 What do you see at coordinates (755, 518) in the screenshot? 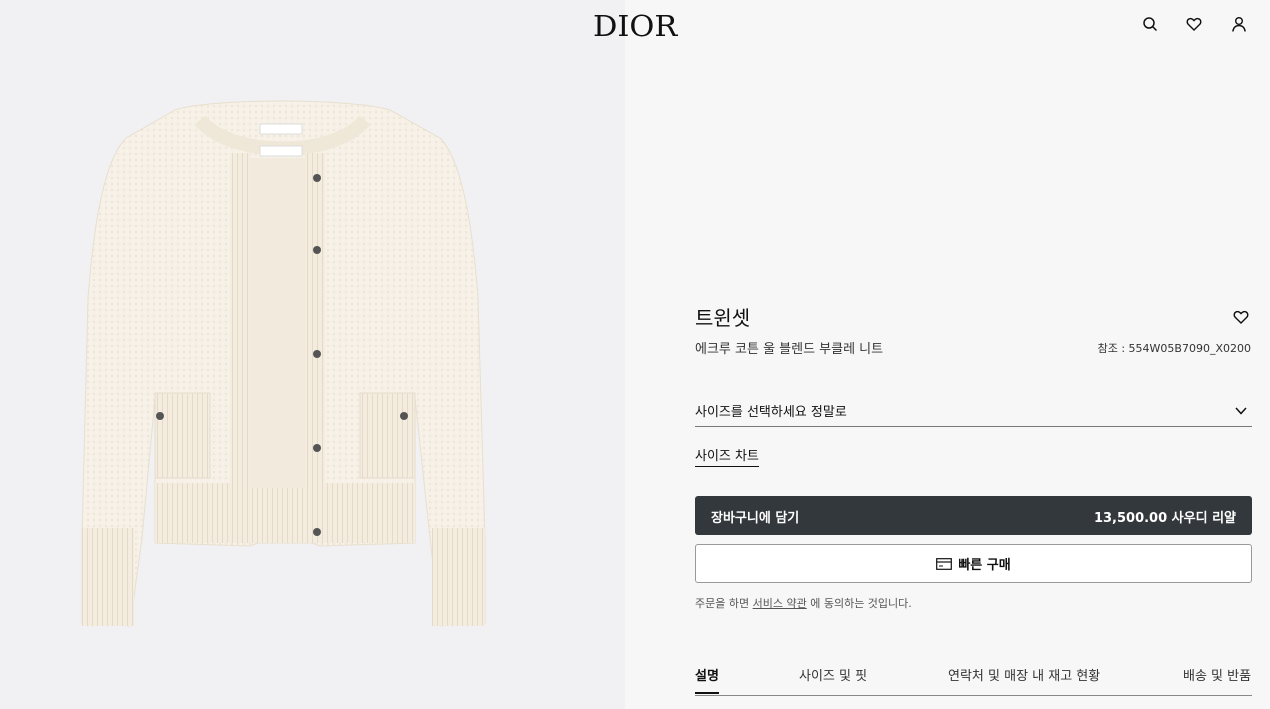
I see `add-to-cart-label: 장바구니에 담기` at bounding box center [755, 518].